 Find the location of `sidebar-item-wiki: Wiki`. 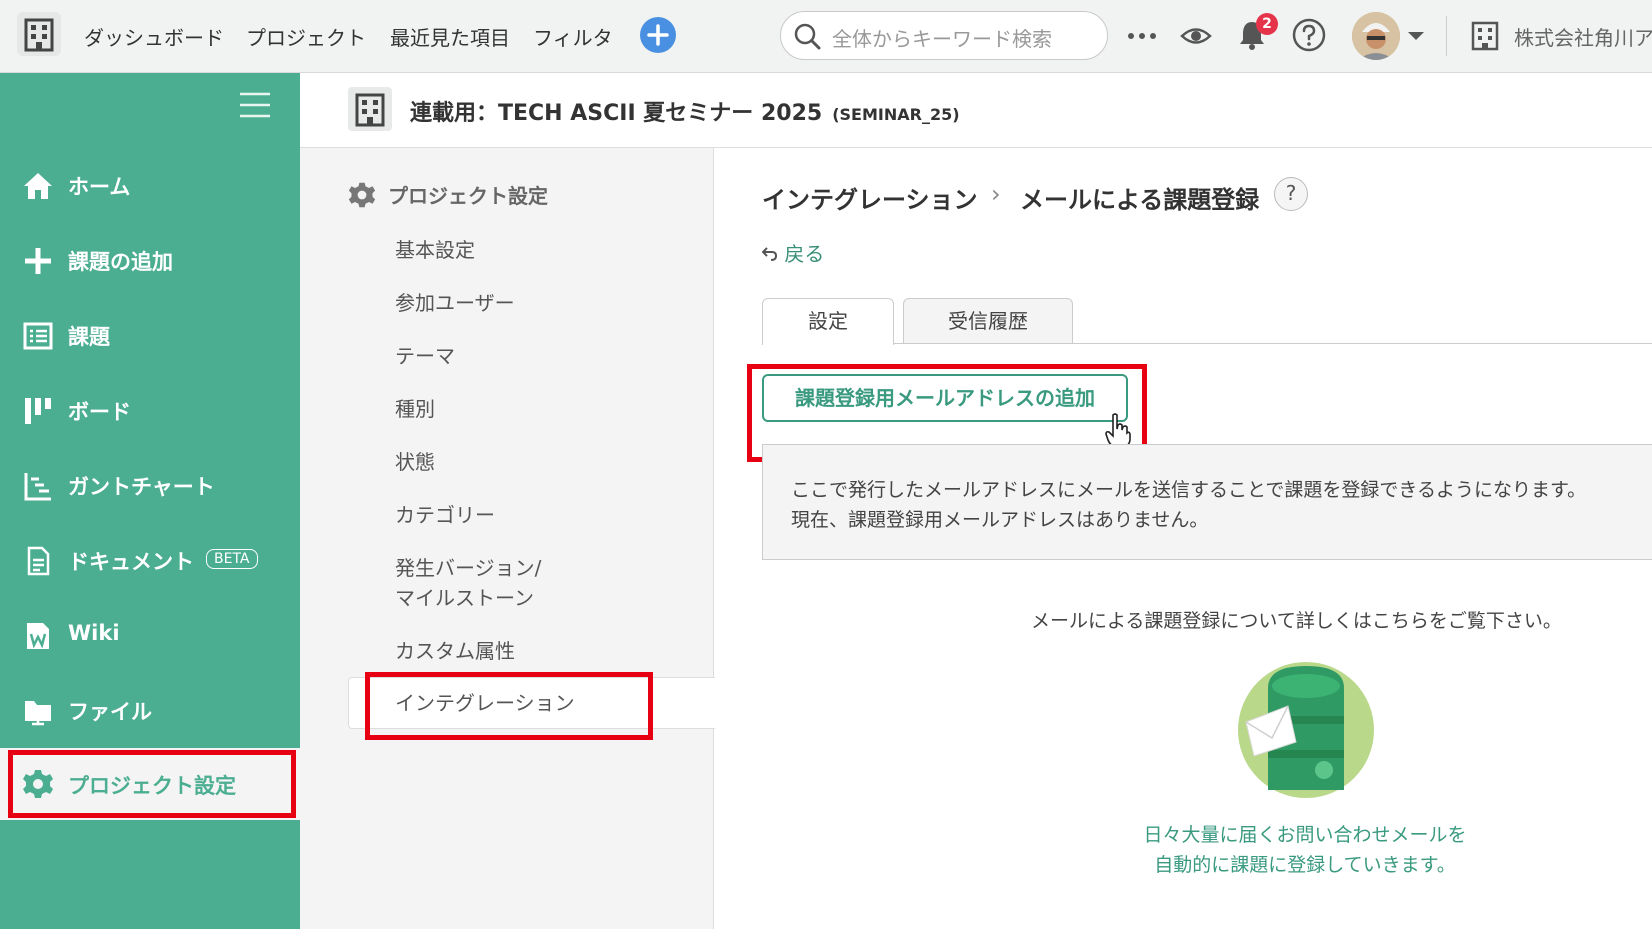

sidebar-item-wiki: Wiki is located at coordinates (150, 636).